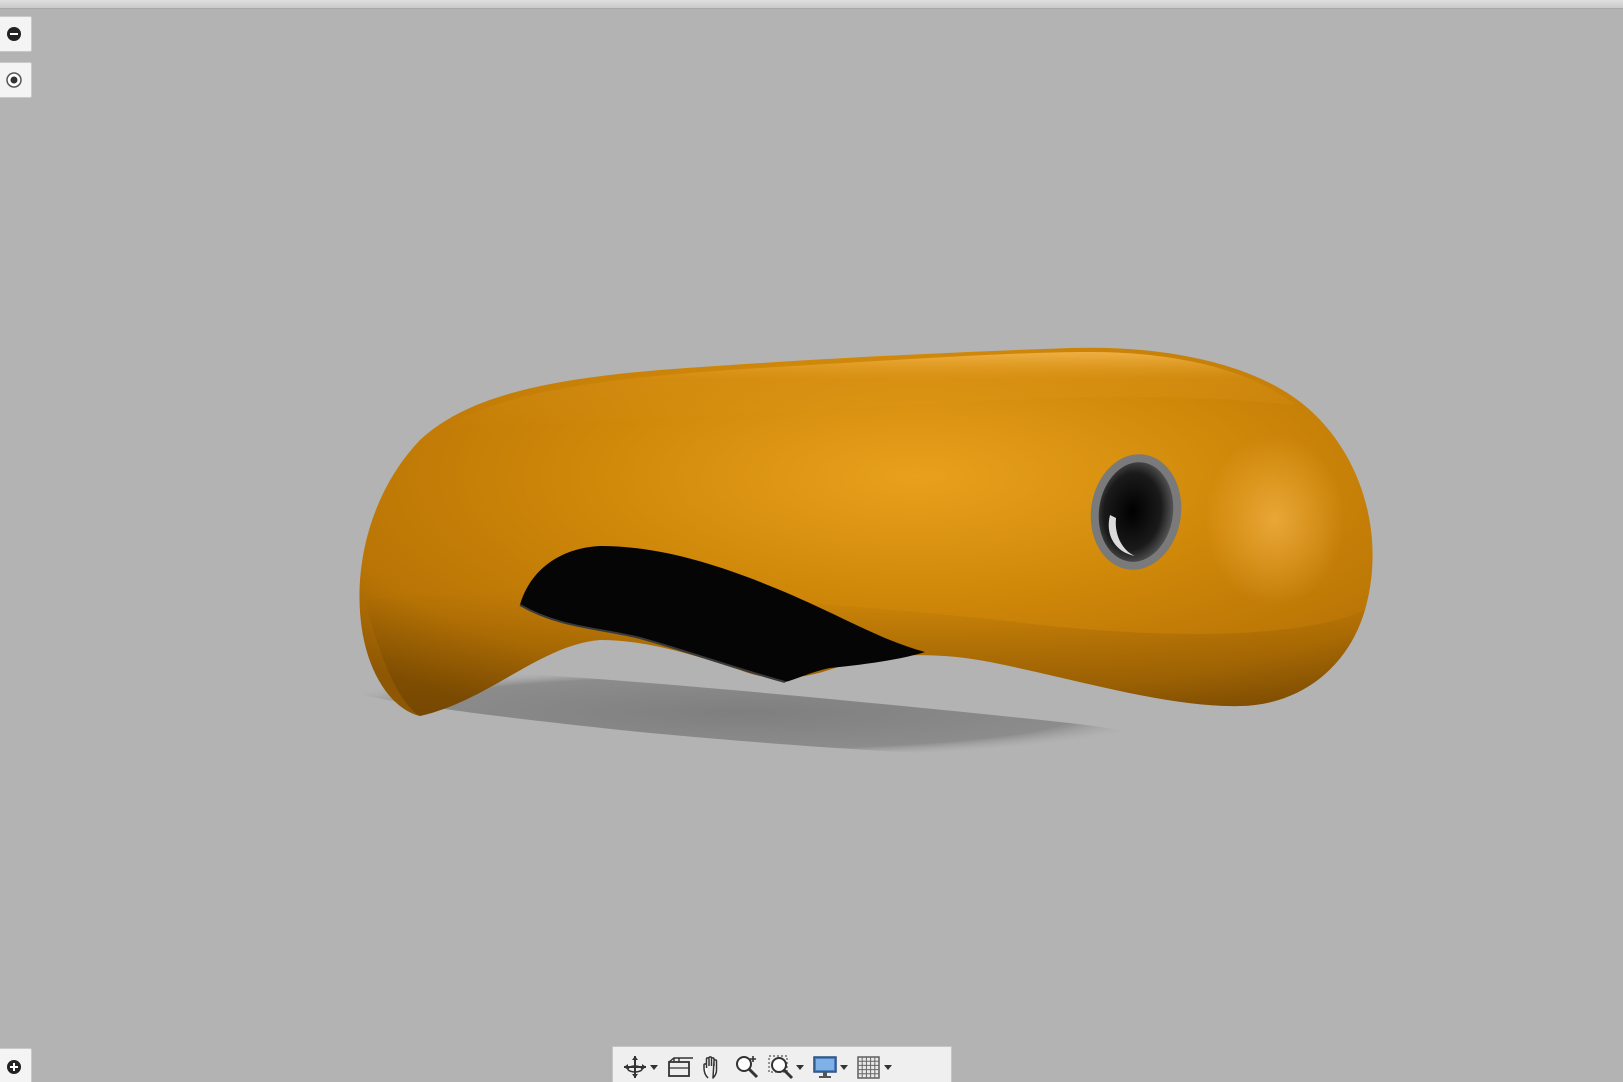 This screenshot has width=1623, height=1082. I want to click on look-at-icon, so click(680, 1066).